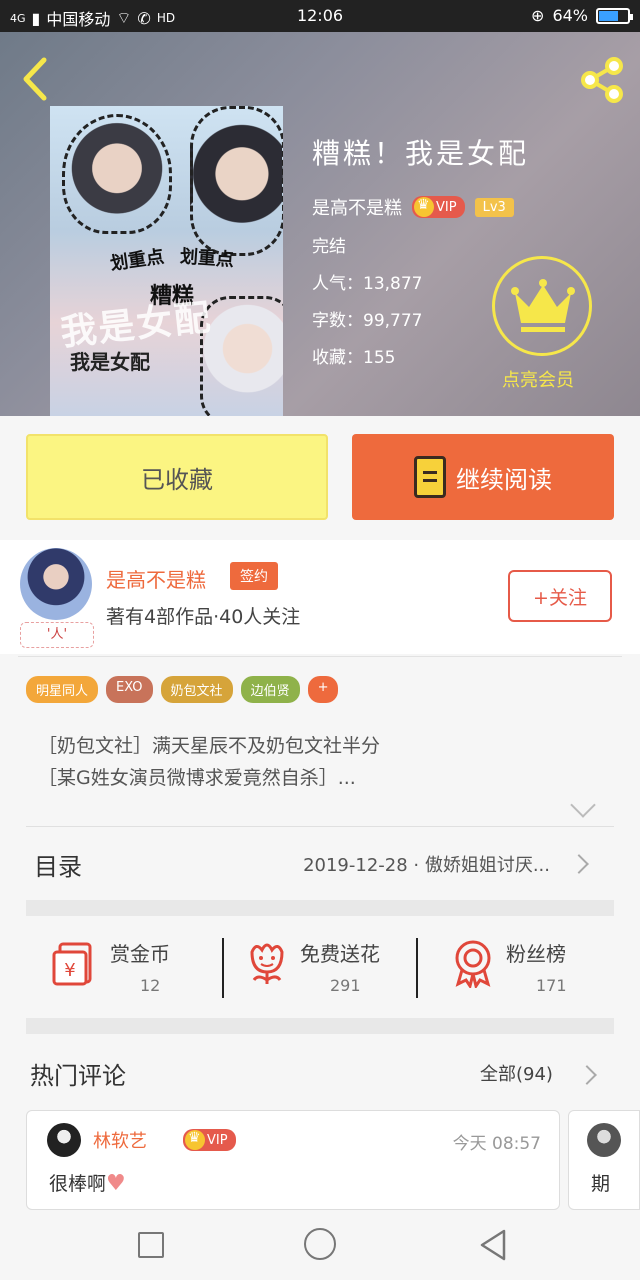  What do you see at coordinates (421, 153) in the screenshot?
I see `book-title: 糟糕！我是女配` at bounding box center [421, 153].